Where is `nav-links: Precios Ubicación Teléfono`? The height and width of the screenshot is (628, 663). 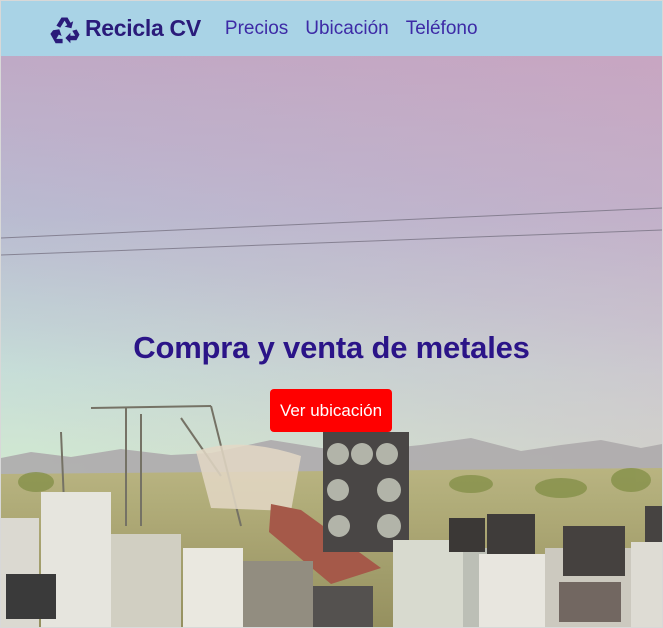 nav-links: Precios Ubicación Teléfono is located at coordinates (360, 29).